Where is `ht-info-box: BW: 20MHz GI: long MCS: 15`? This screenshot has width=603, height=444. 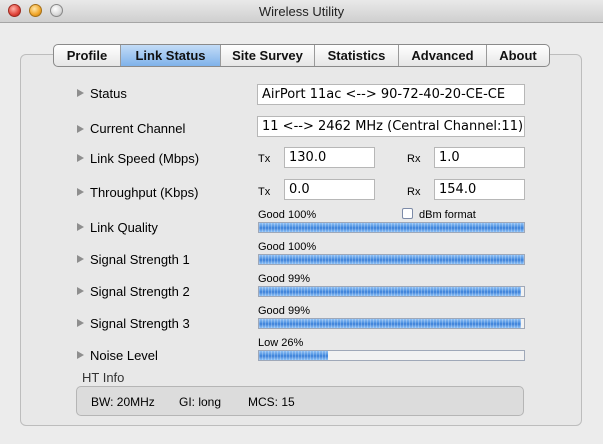 ht-info-box: BW: 20MHz GI: long MCS: 15 is located at coordinates (300, 401).